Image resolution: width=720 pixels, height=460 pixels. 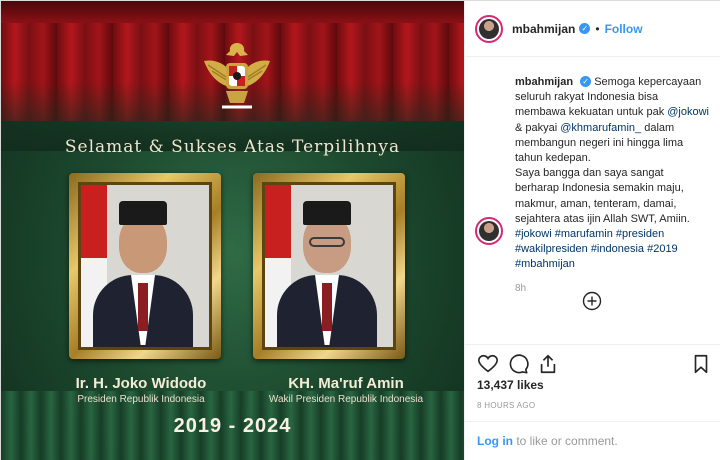 What do you see at coordinates (506, 405) in the screenshot?
I see `post-timestamp: 8 HOURS AGO` at bounding box center [506, 405].